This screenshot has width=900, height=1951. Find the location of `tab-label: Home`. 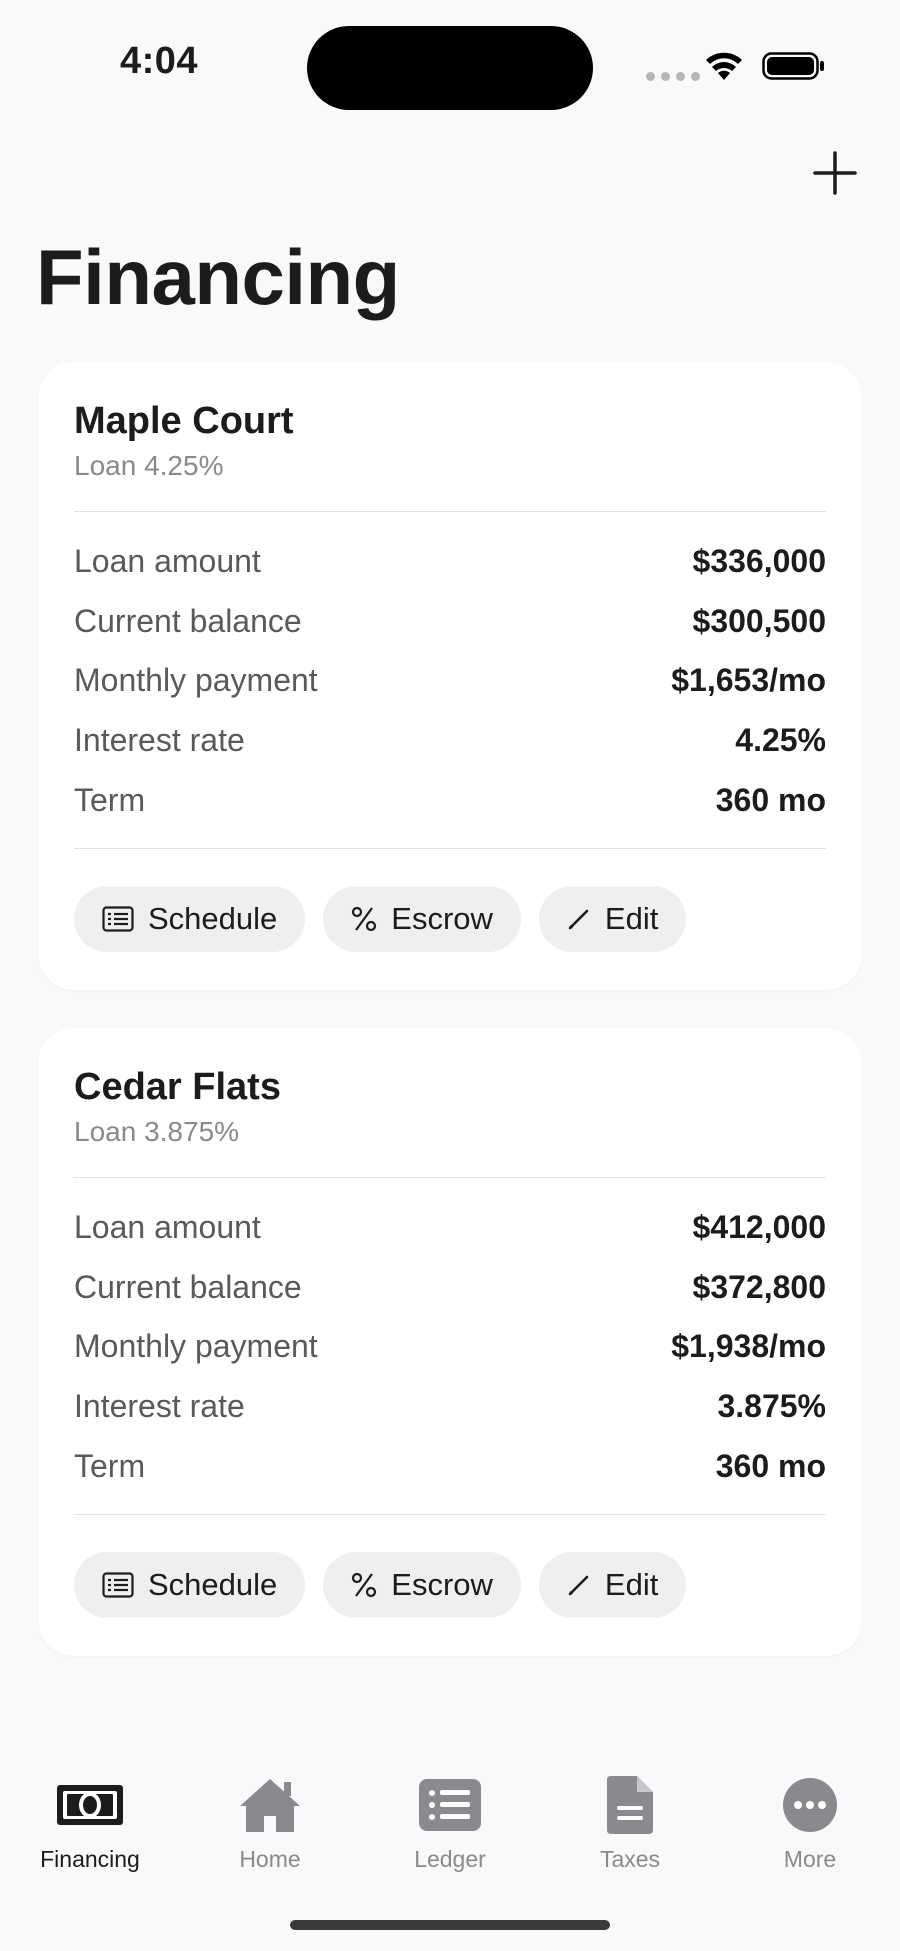

tab-label: Home is located at coordinates (270, 1859).